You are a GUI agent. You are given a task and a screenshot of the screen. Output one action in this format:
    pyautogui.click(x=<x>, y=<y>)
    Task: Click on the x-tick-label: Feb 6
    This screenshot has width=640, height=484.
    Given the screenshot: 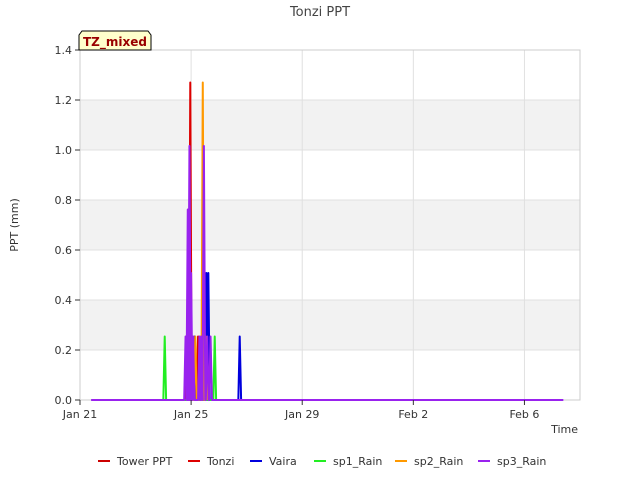 What is the action you would take?
    pyautogui.click(x=524, y=414)
    